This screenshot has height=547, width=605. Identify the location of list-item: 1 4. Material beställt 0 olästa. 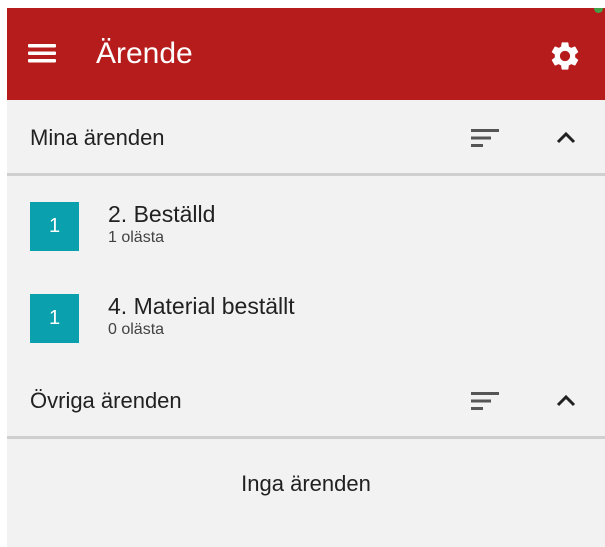
(306, 312).